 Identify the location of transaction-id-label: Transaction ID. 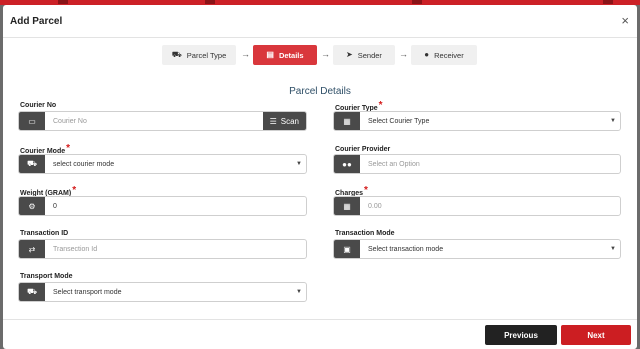
(44, 233).